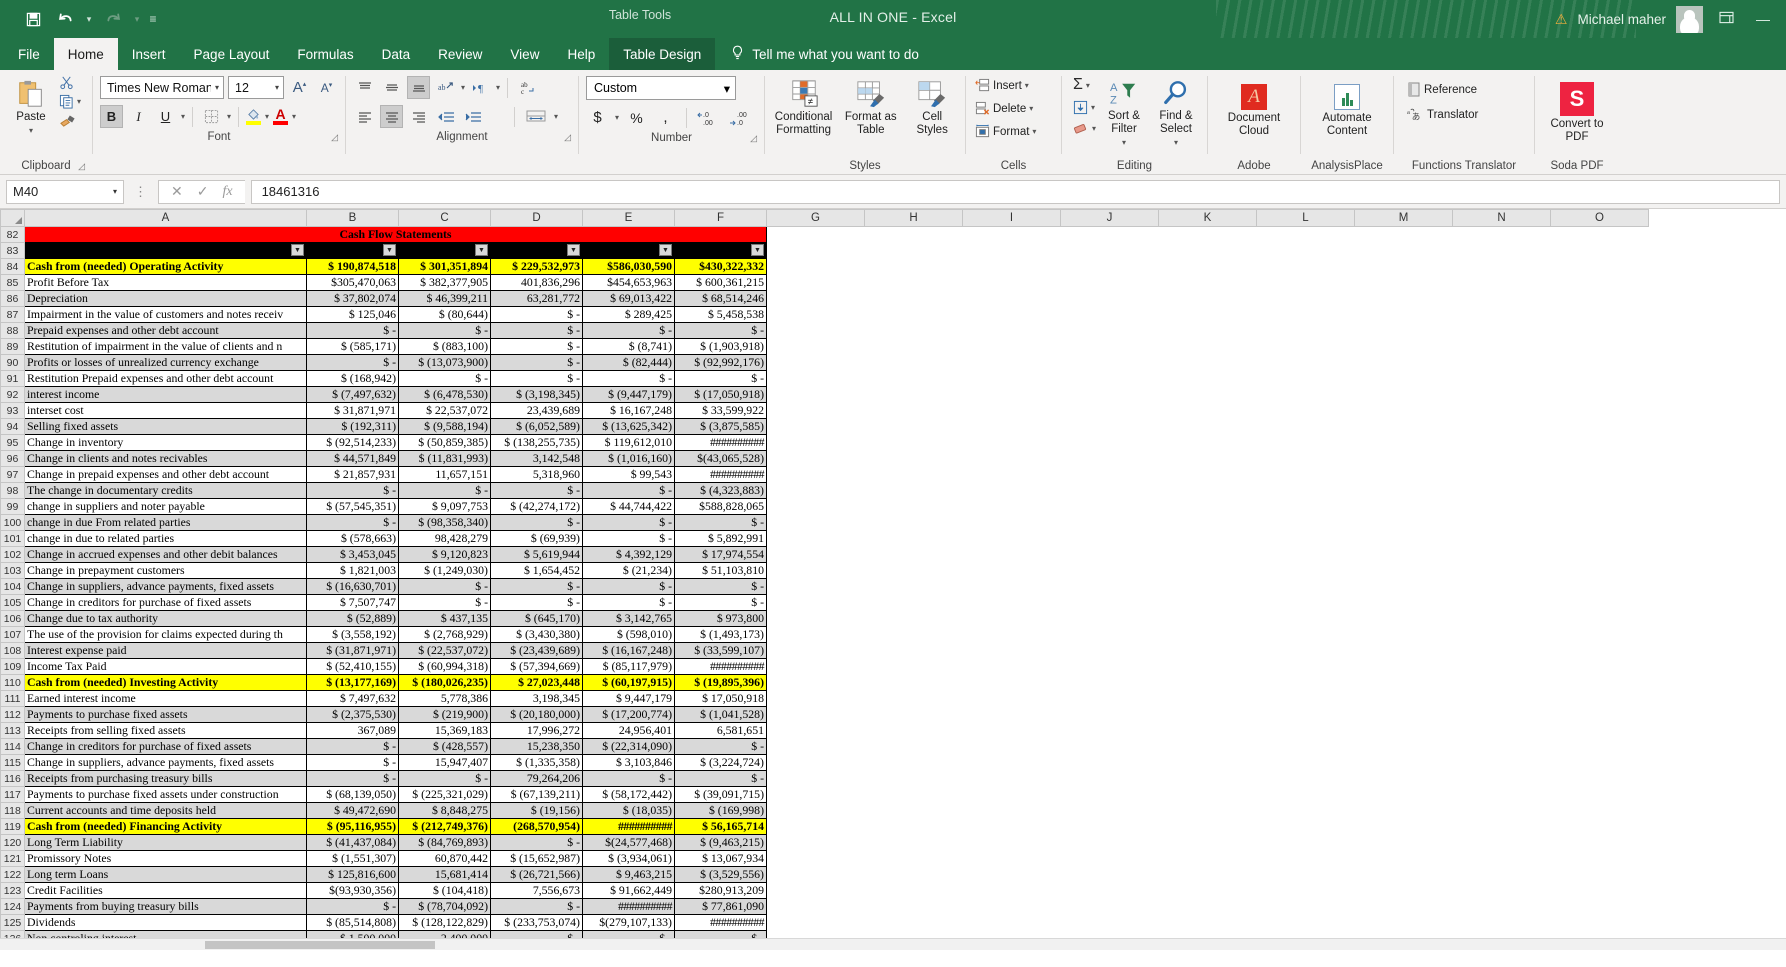 This screenshot has height=967, width=1786. What do you see at coordinates (1005, 131) in the screenshot?
I see `format-cells-button: Format ▾` at bounding box center [1005, 131].